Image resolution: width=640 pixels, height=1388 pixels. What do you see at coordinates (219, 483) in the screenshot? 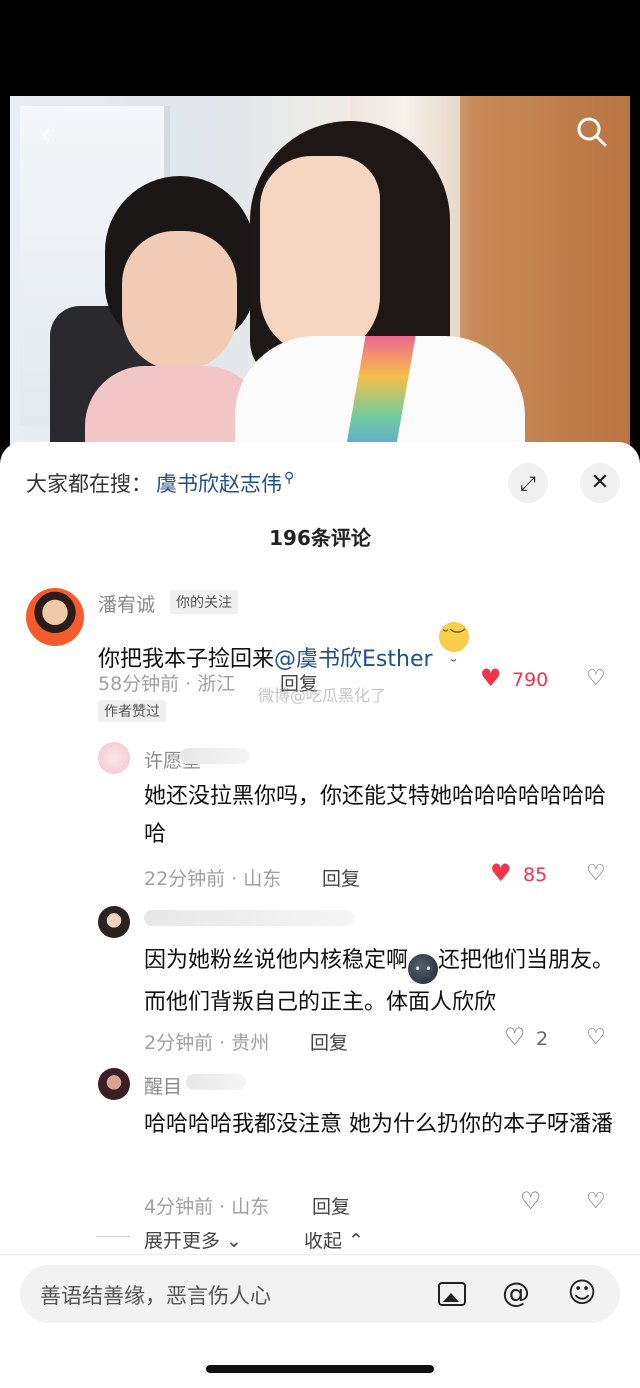
I see `hot-search-term: 虞书欣赵志伟` at bounding box center [219, 483].